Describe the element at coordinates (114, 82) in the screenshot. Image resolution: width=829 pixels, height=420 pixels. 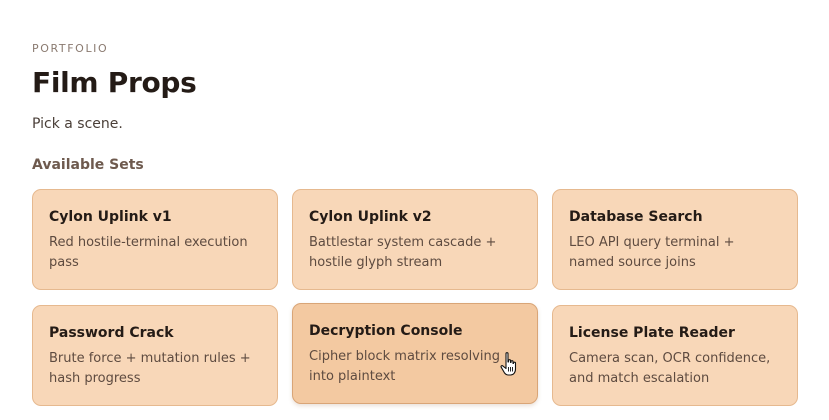
I see `page-title: Film Props` at that location.